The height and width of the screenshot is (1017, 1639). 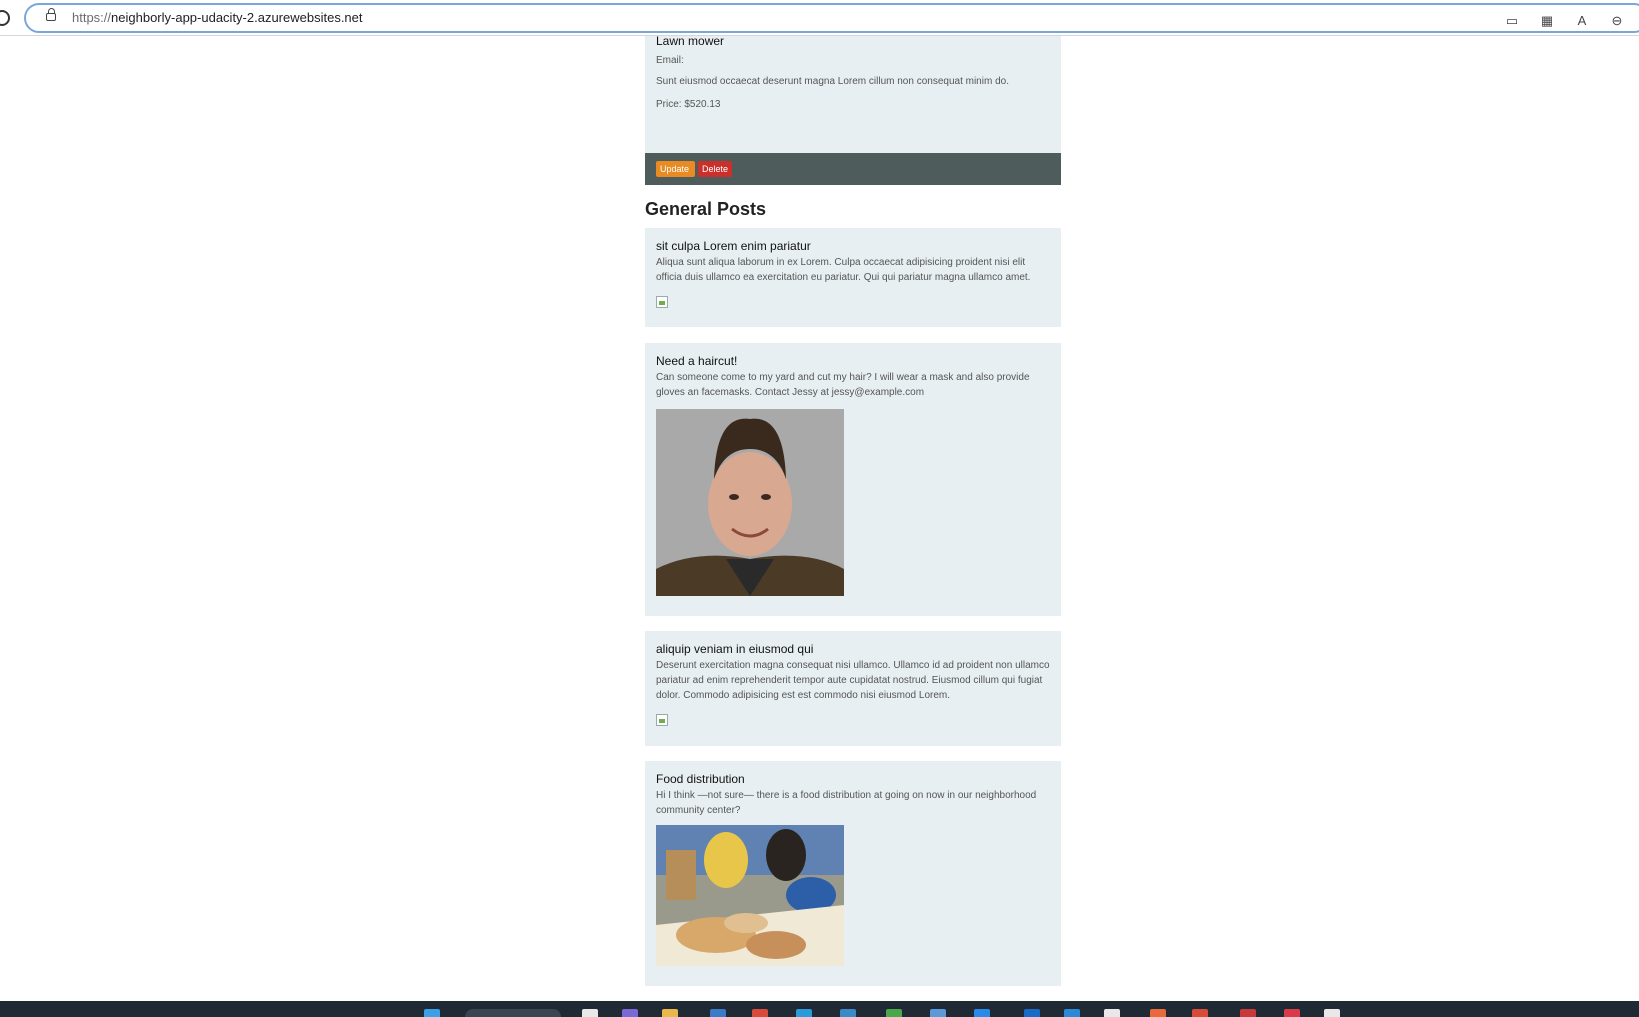 What do you see at coordinates (5, 18) in the screenshot?
I see `refresh-icon` at bounding box center [5, 18].